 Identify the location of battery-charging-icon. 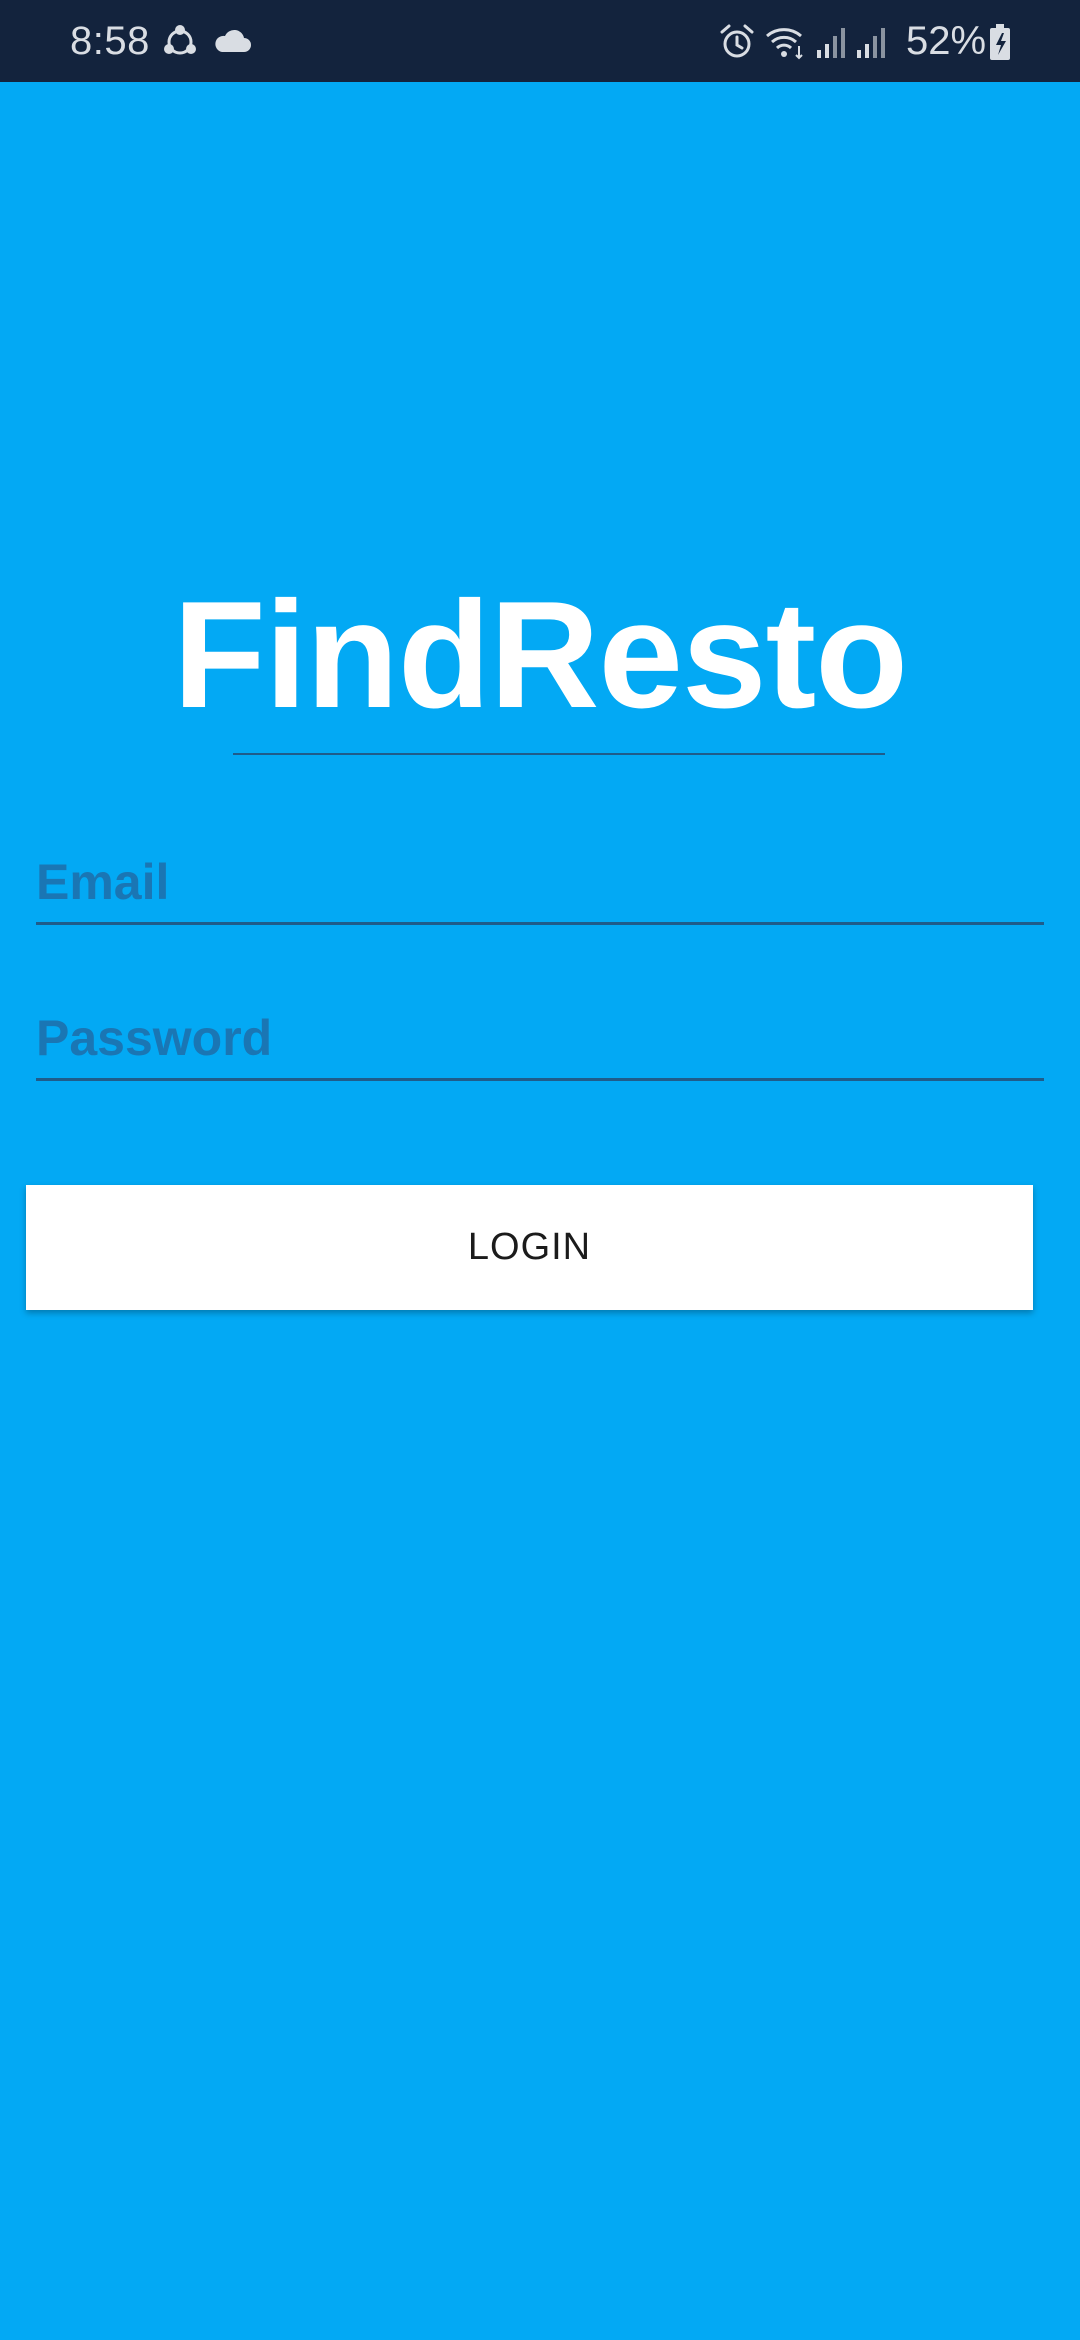
(1000, 42).